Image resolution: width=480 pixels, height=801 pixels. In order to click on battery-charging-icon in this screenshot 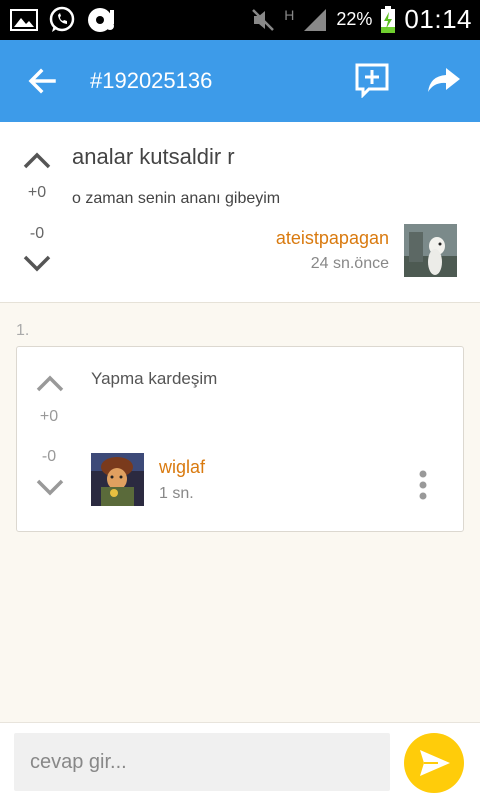, I will do `click(388, 19)`.